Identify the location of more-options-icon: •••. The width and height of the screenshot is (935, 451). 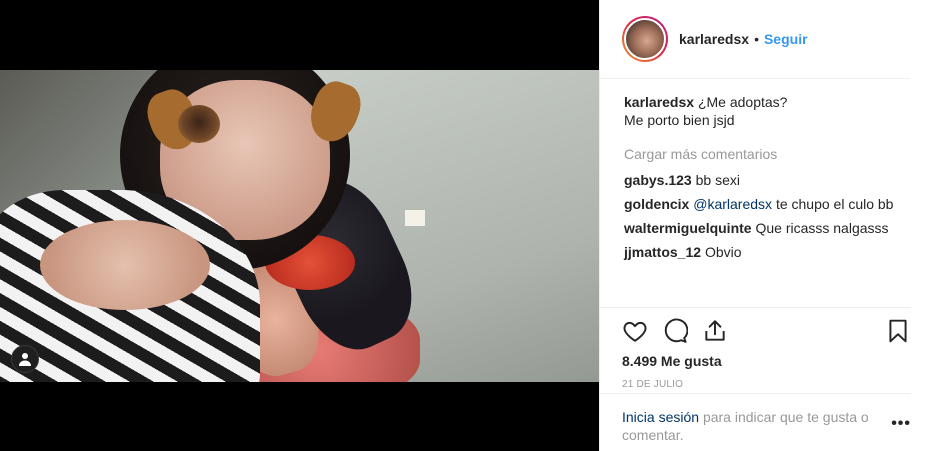
(901, 424).